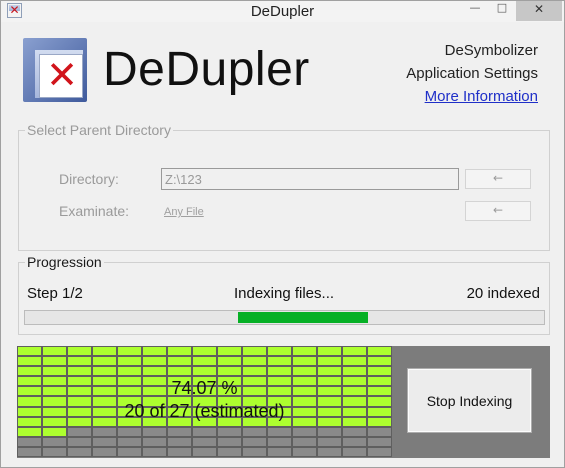 Image resolution: width=565 pixels, height=468 pixels. Describe the element at coordinates (89, 179) in the screenshot. I see `directory-label: Directory:` at that location.